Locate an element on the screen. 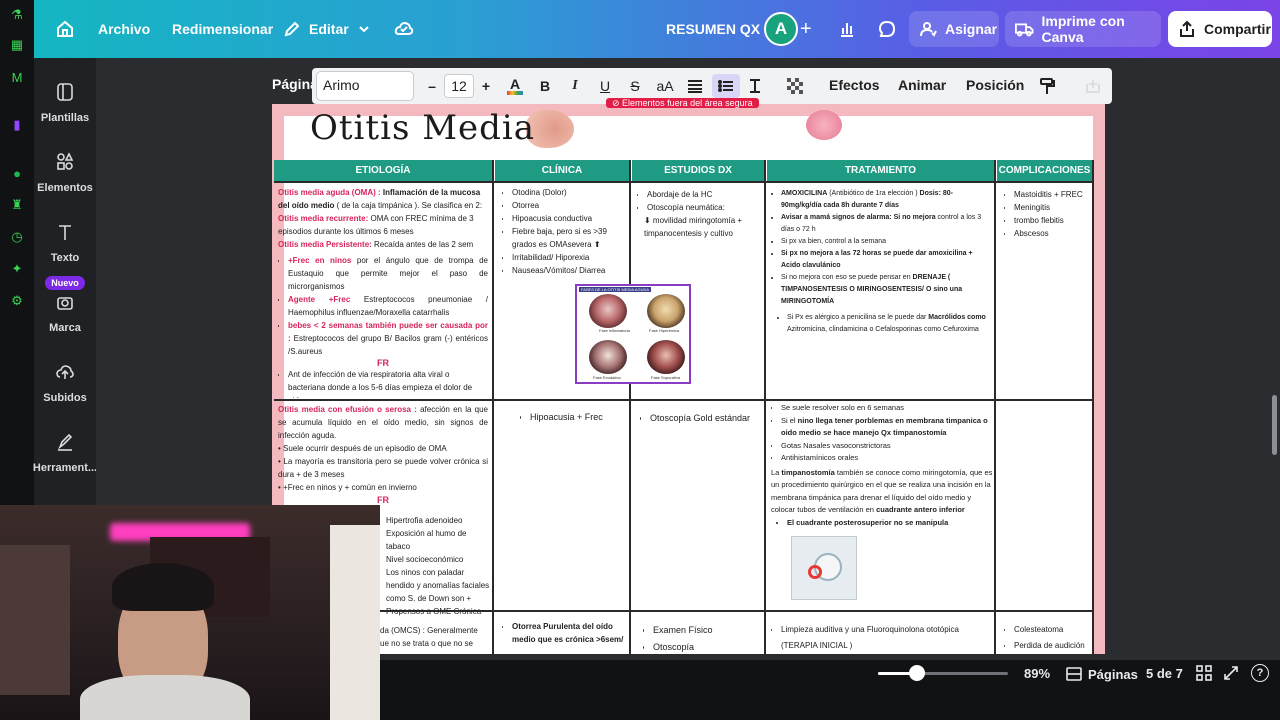  home-button is located at coordinates (65, 29).